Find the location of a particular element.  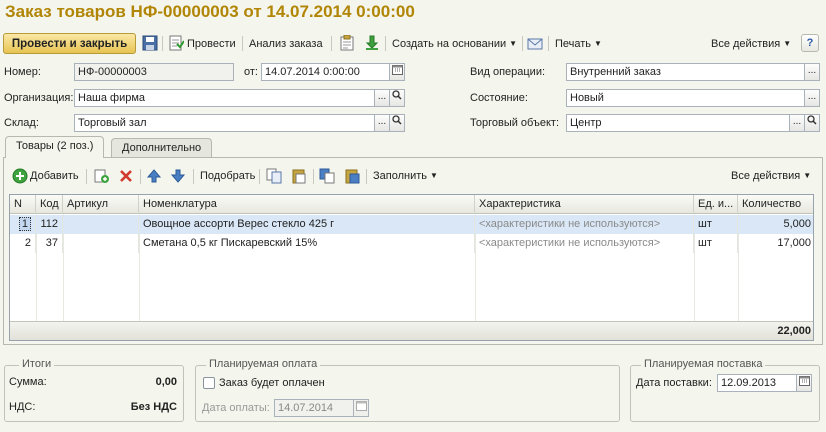

payment-calendar-button is located at coordinates (361, 408).